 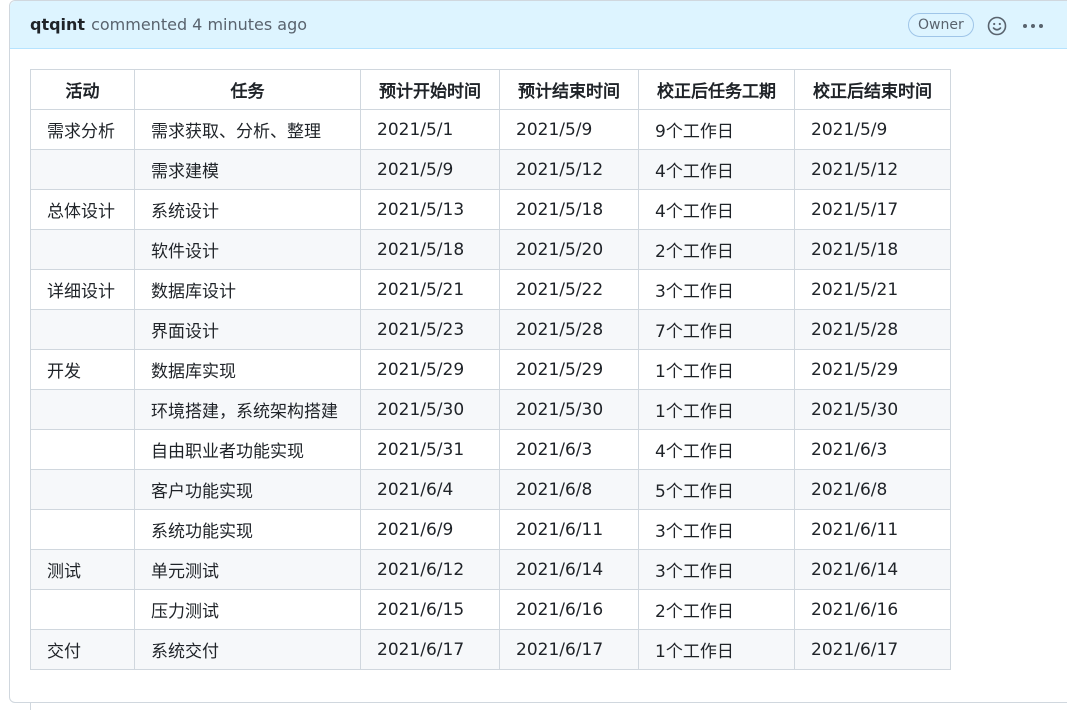 I want to click on table-cell: 2021/5/31, so click(x=430, y=449).